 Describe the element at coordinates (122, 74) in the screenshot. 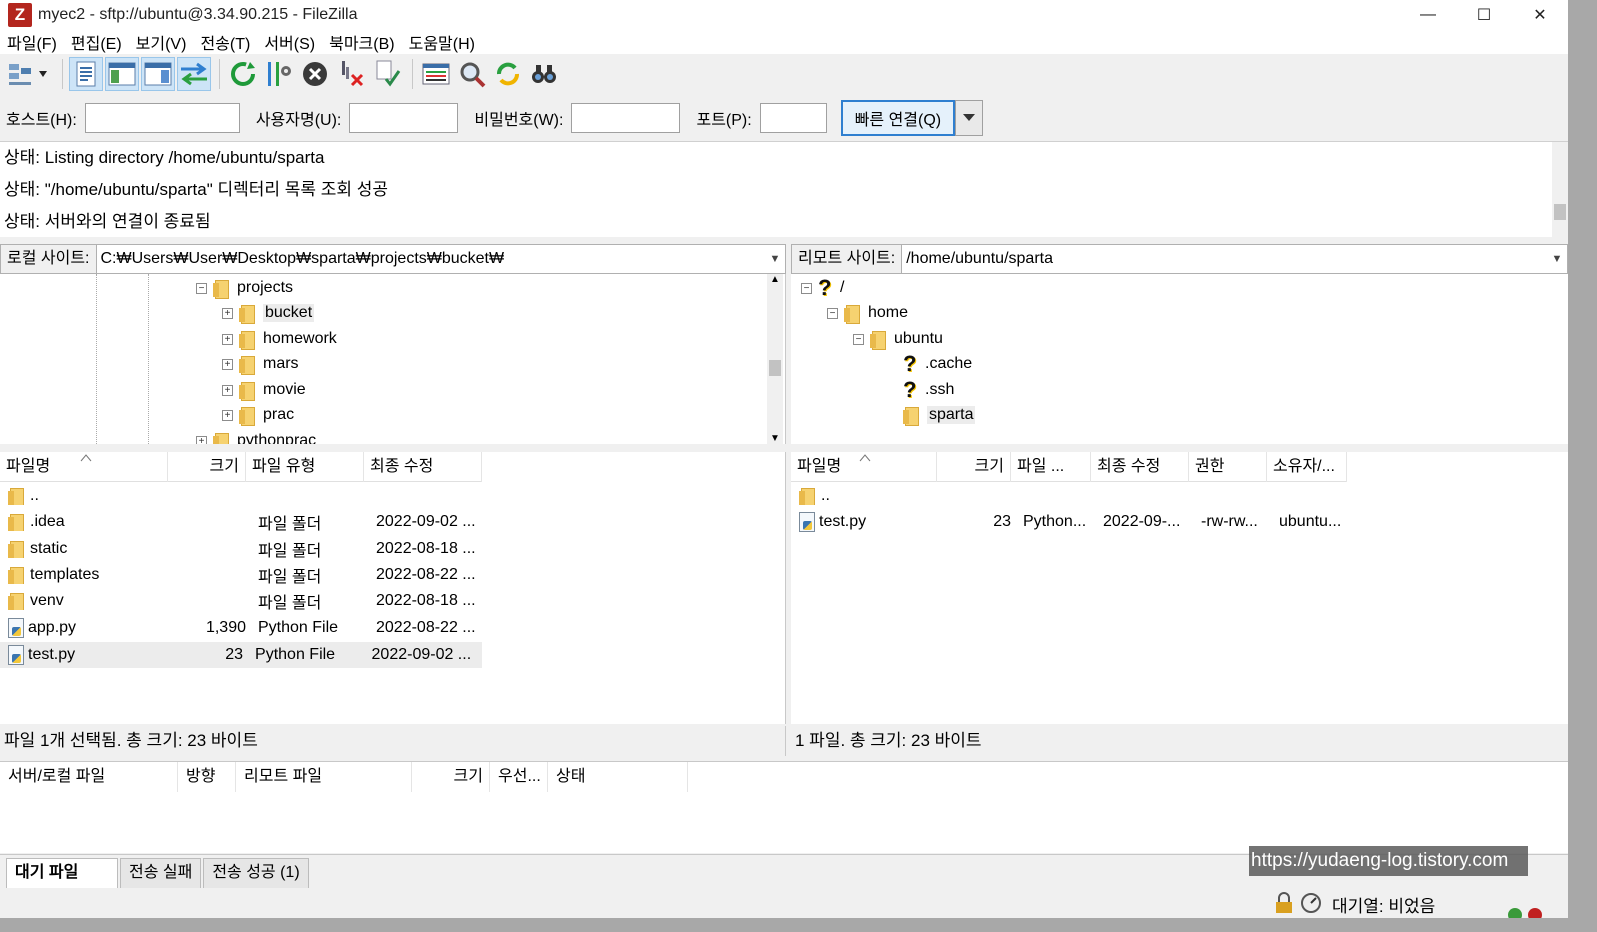

I see `toggle-local-tree-button` at that location.